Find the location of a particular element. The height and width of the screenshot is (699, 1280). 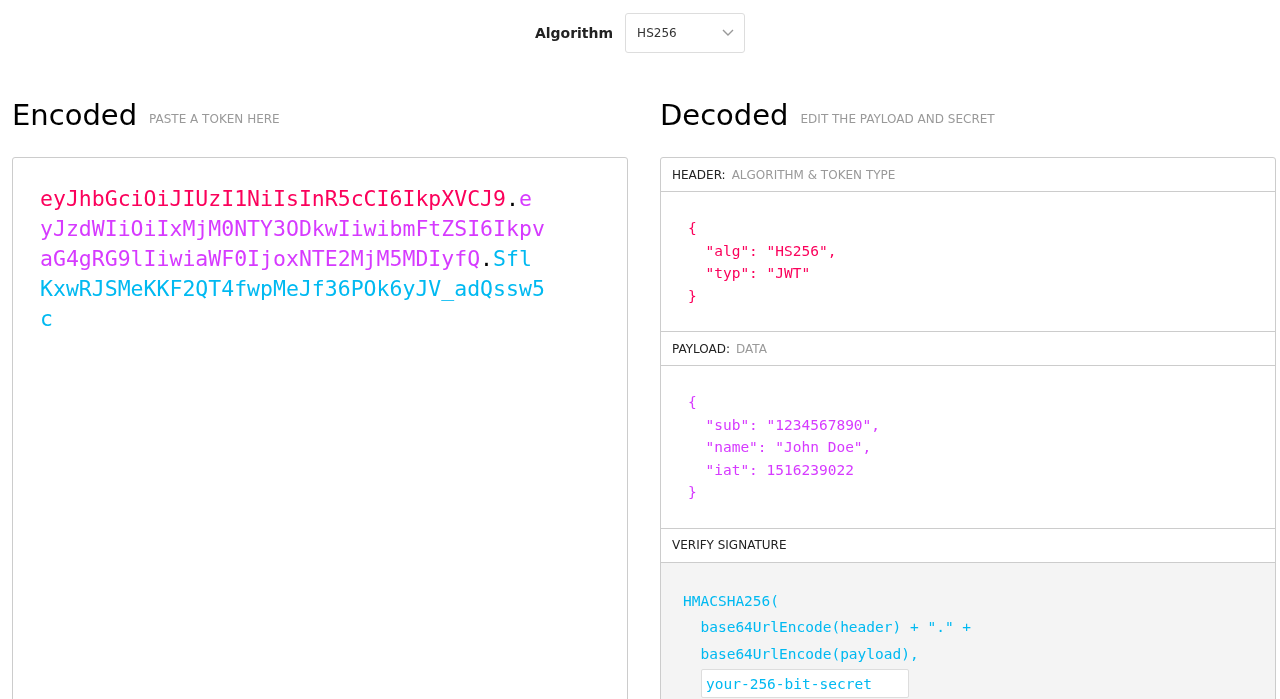

encoded-token: eyJhbGciOiJIUzI1NiIsInR5cCI6IkpXVCJ9.eyJzdWIiOiIxMjM0NTY3ODkwIiwibmFtZSI6IkpvaG4gRG9lIiwiaWF0IjoxNTE2MjM5MDIyfQ.SflKxwRJSMeKKF2QT4fwpMeJf36POk6yJV_adQssw5c is located at coordinates (292, 259).